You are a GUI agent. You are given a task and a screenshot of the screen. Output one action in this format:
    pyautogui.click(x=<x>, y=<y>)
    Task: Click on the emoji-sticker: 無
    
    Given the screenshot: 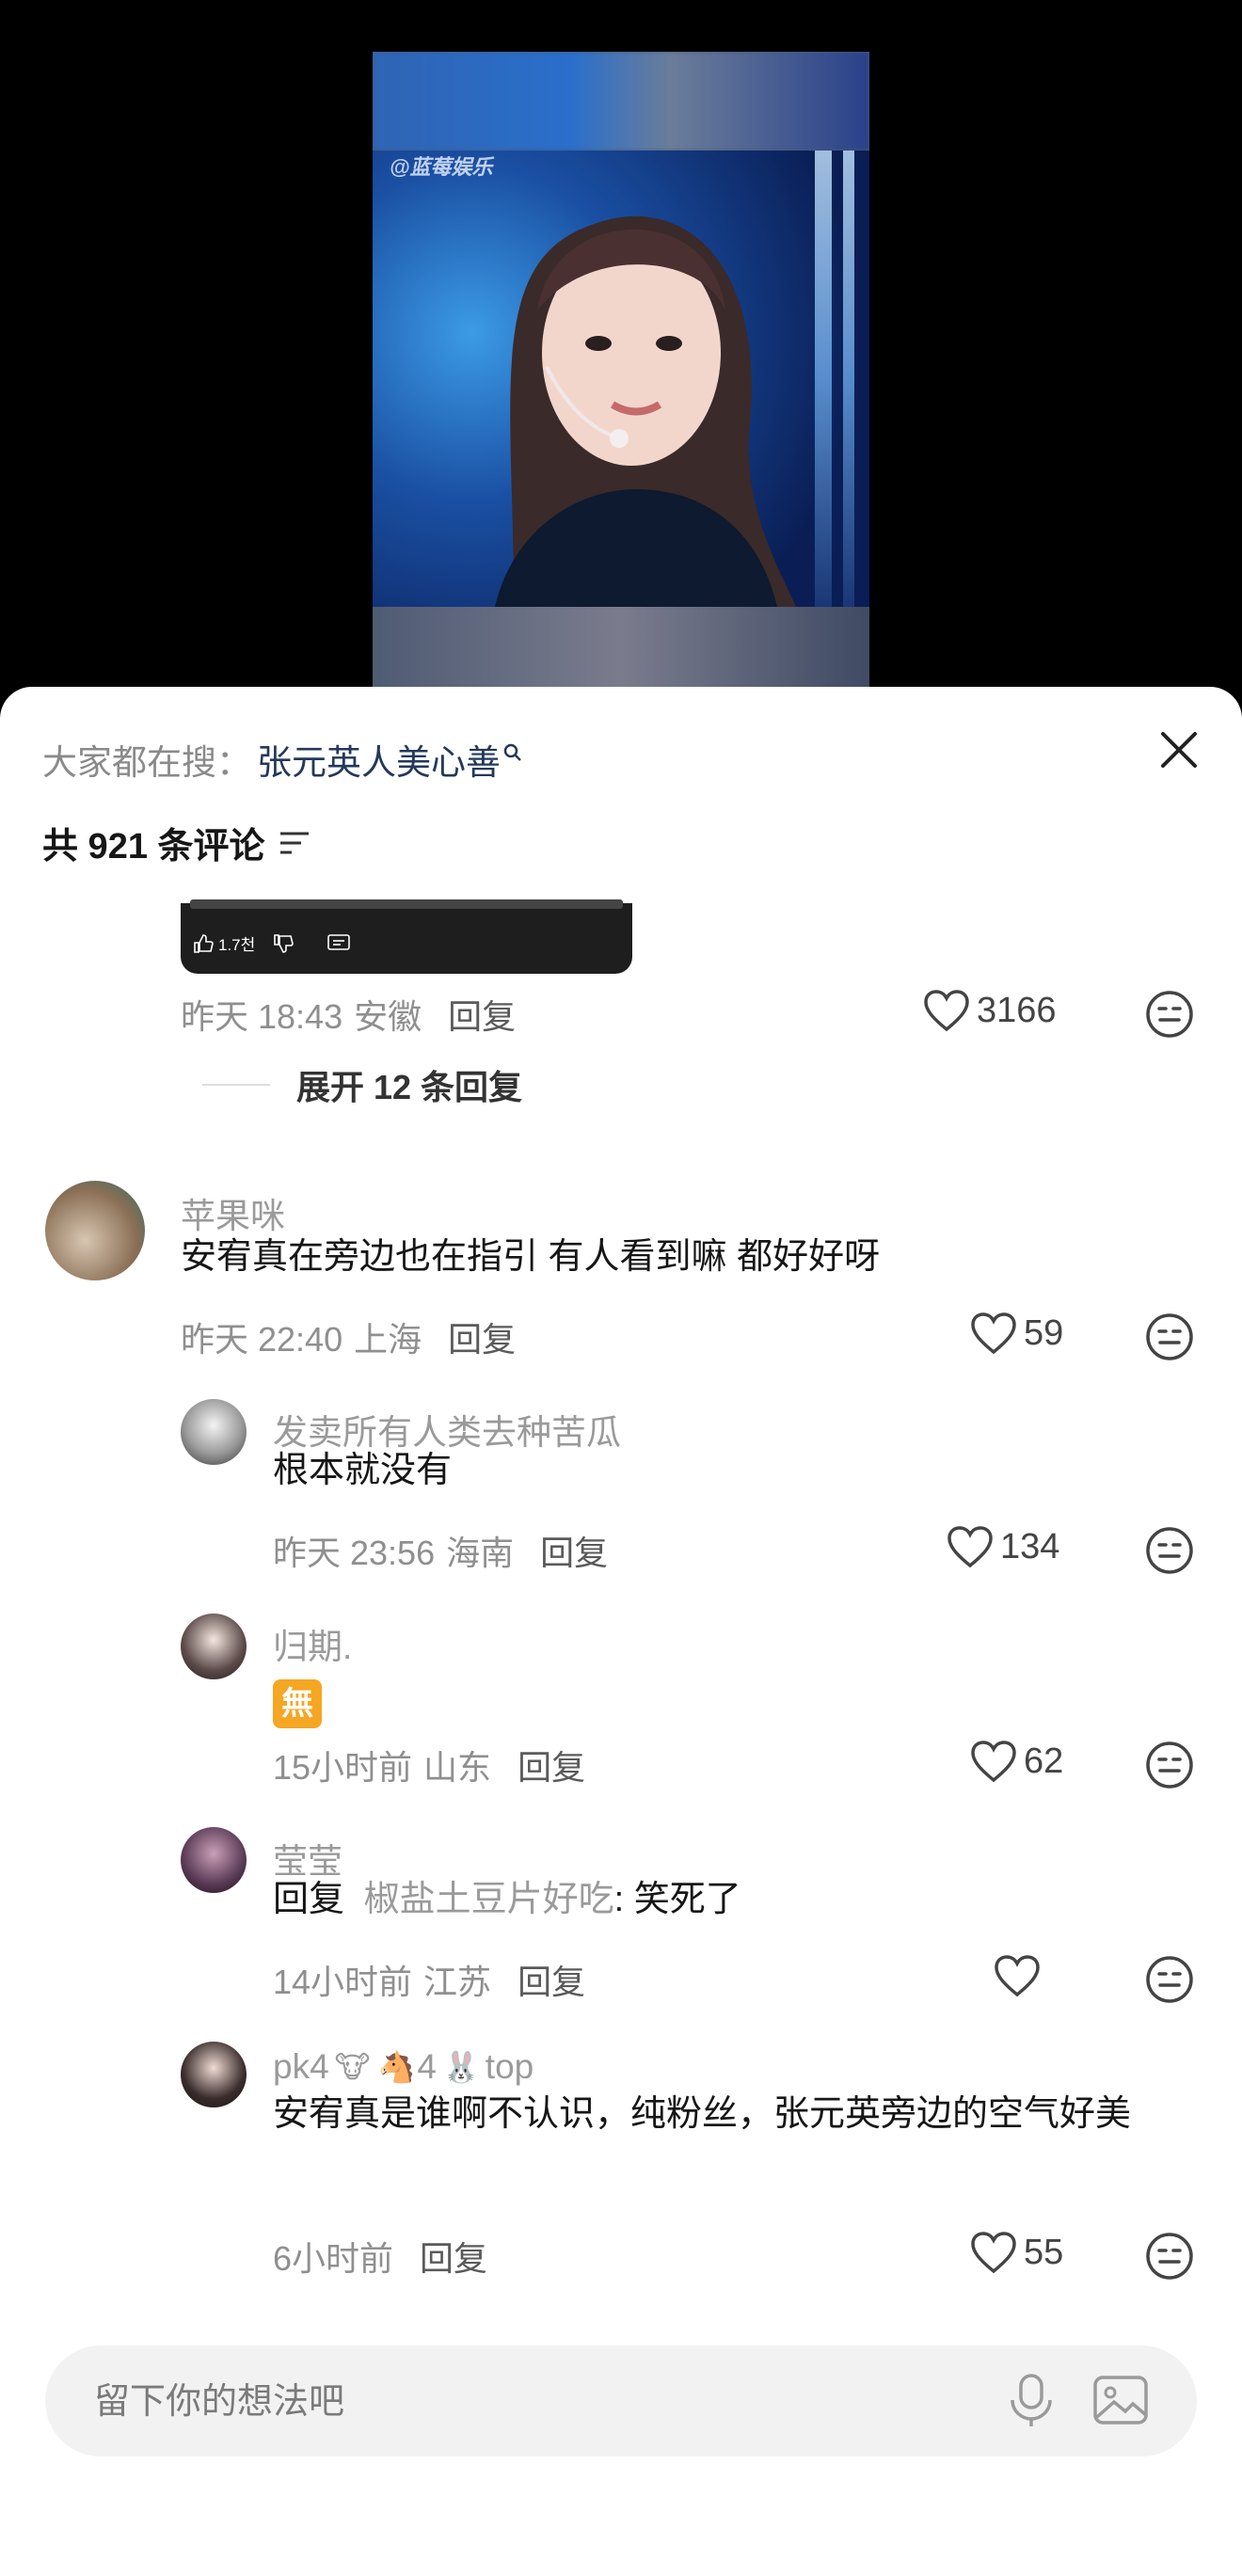 What is the action you would take?
    pyautogui.click(x=297, y=1703)
    